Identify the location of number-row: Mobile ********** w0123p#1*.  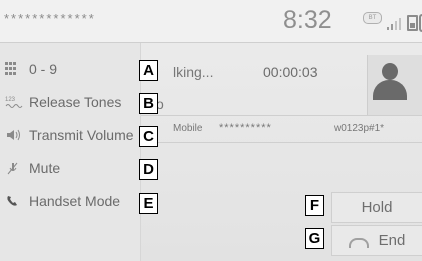
(281, 129).